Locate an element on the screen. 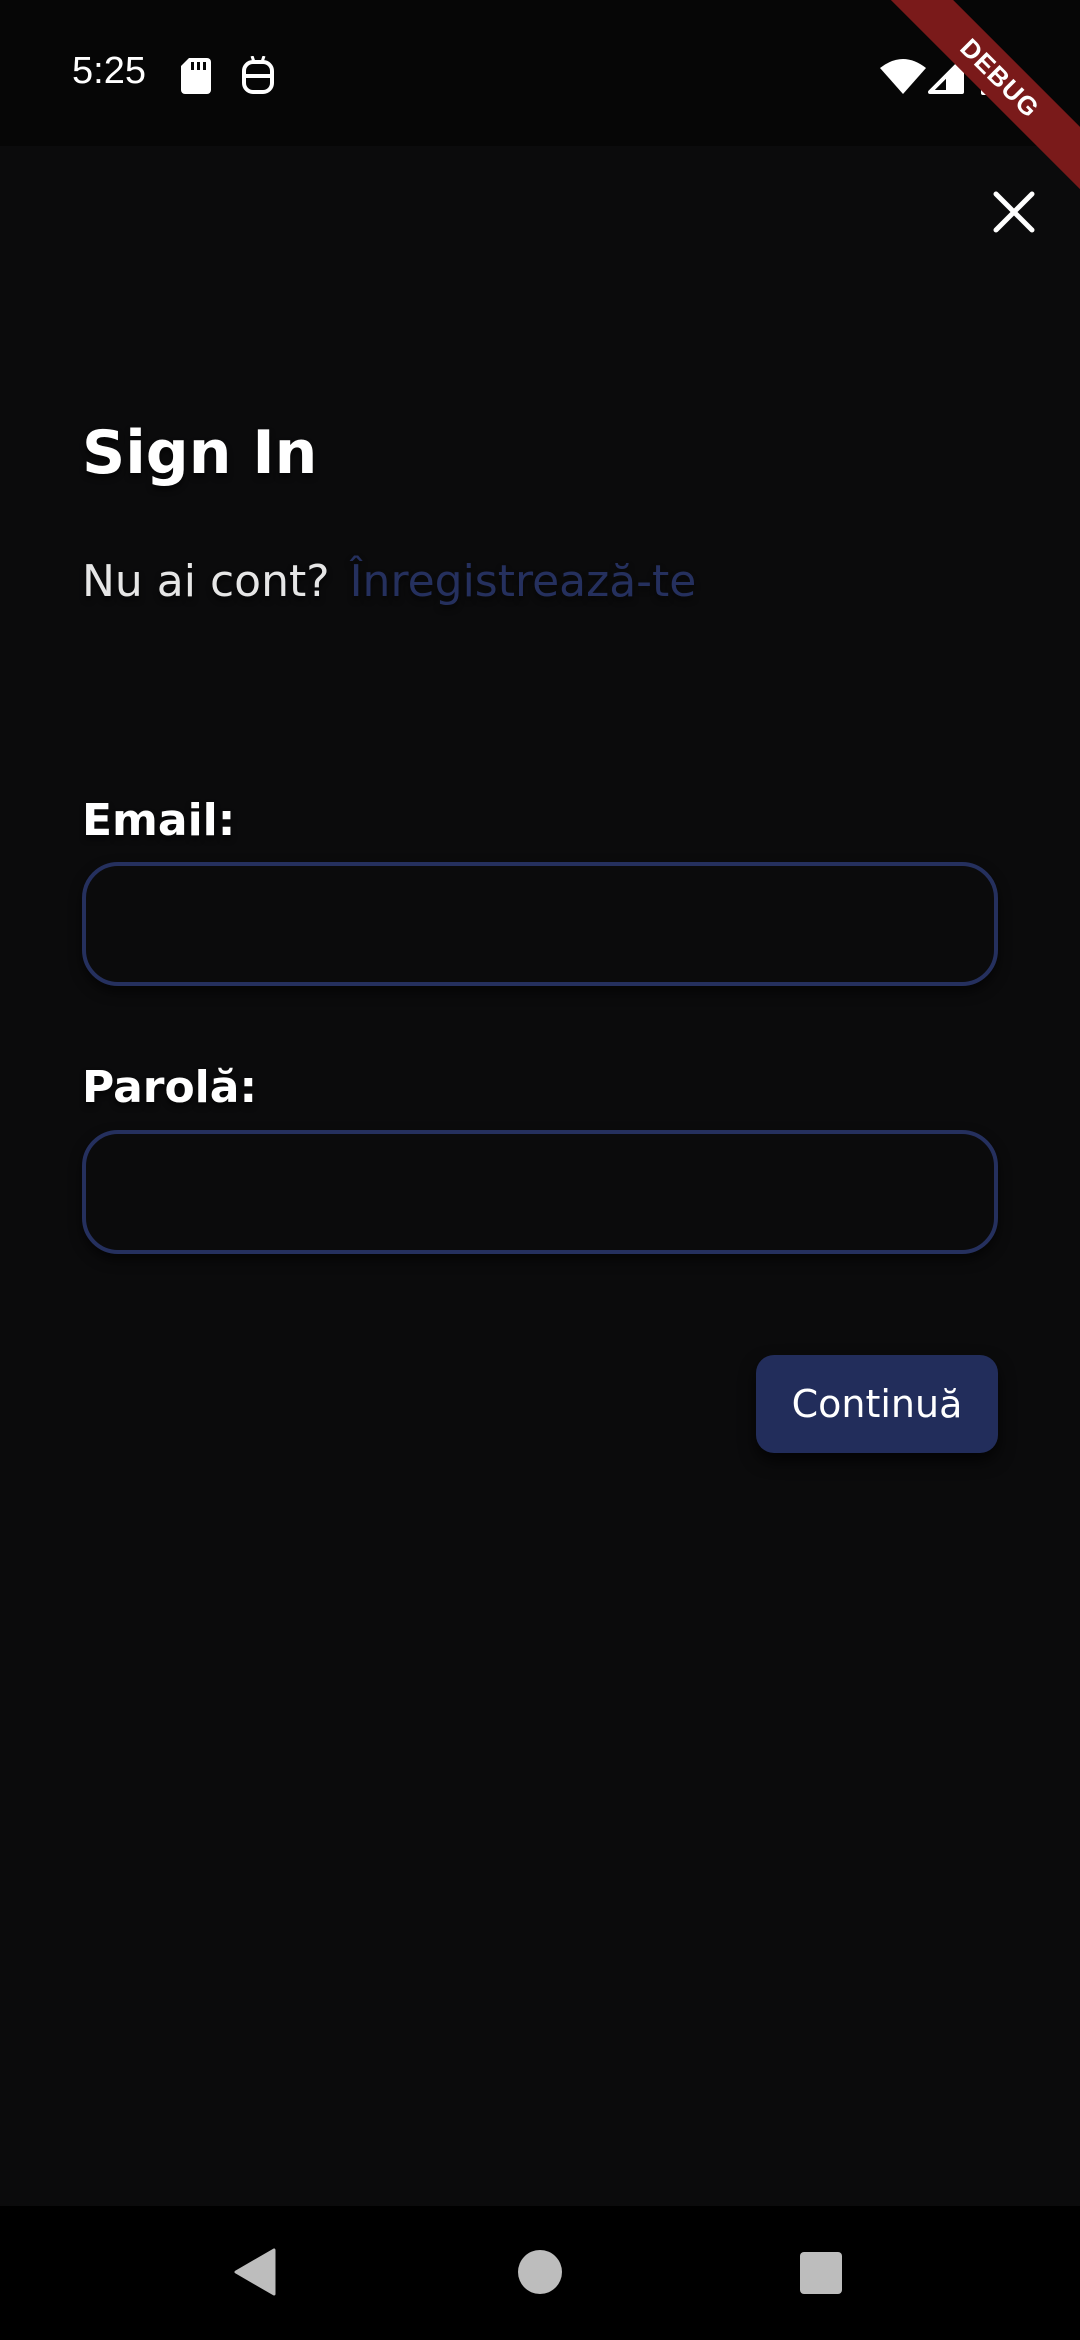 The image size is (1080, 2340). continue-button: Continuă is located at coordinates (877, 1404).